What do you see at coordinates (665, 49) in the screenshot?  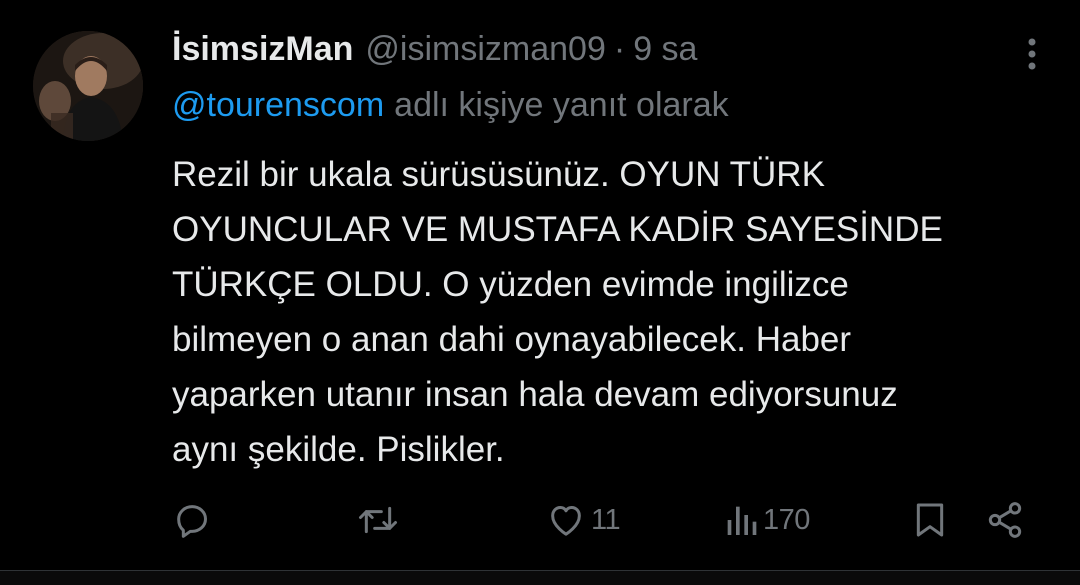 I see `timestamp: 9 sa` at bounding box center [665, 49].